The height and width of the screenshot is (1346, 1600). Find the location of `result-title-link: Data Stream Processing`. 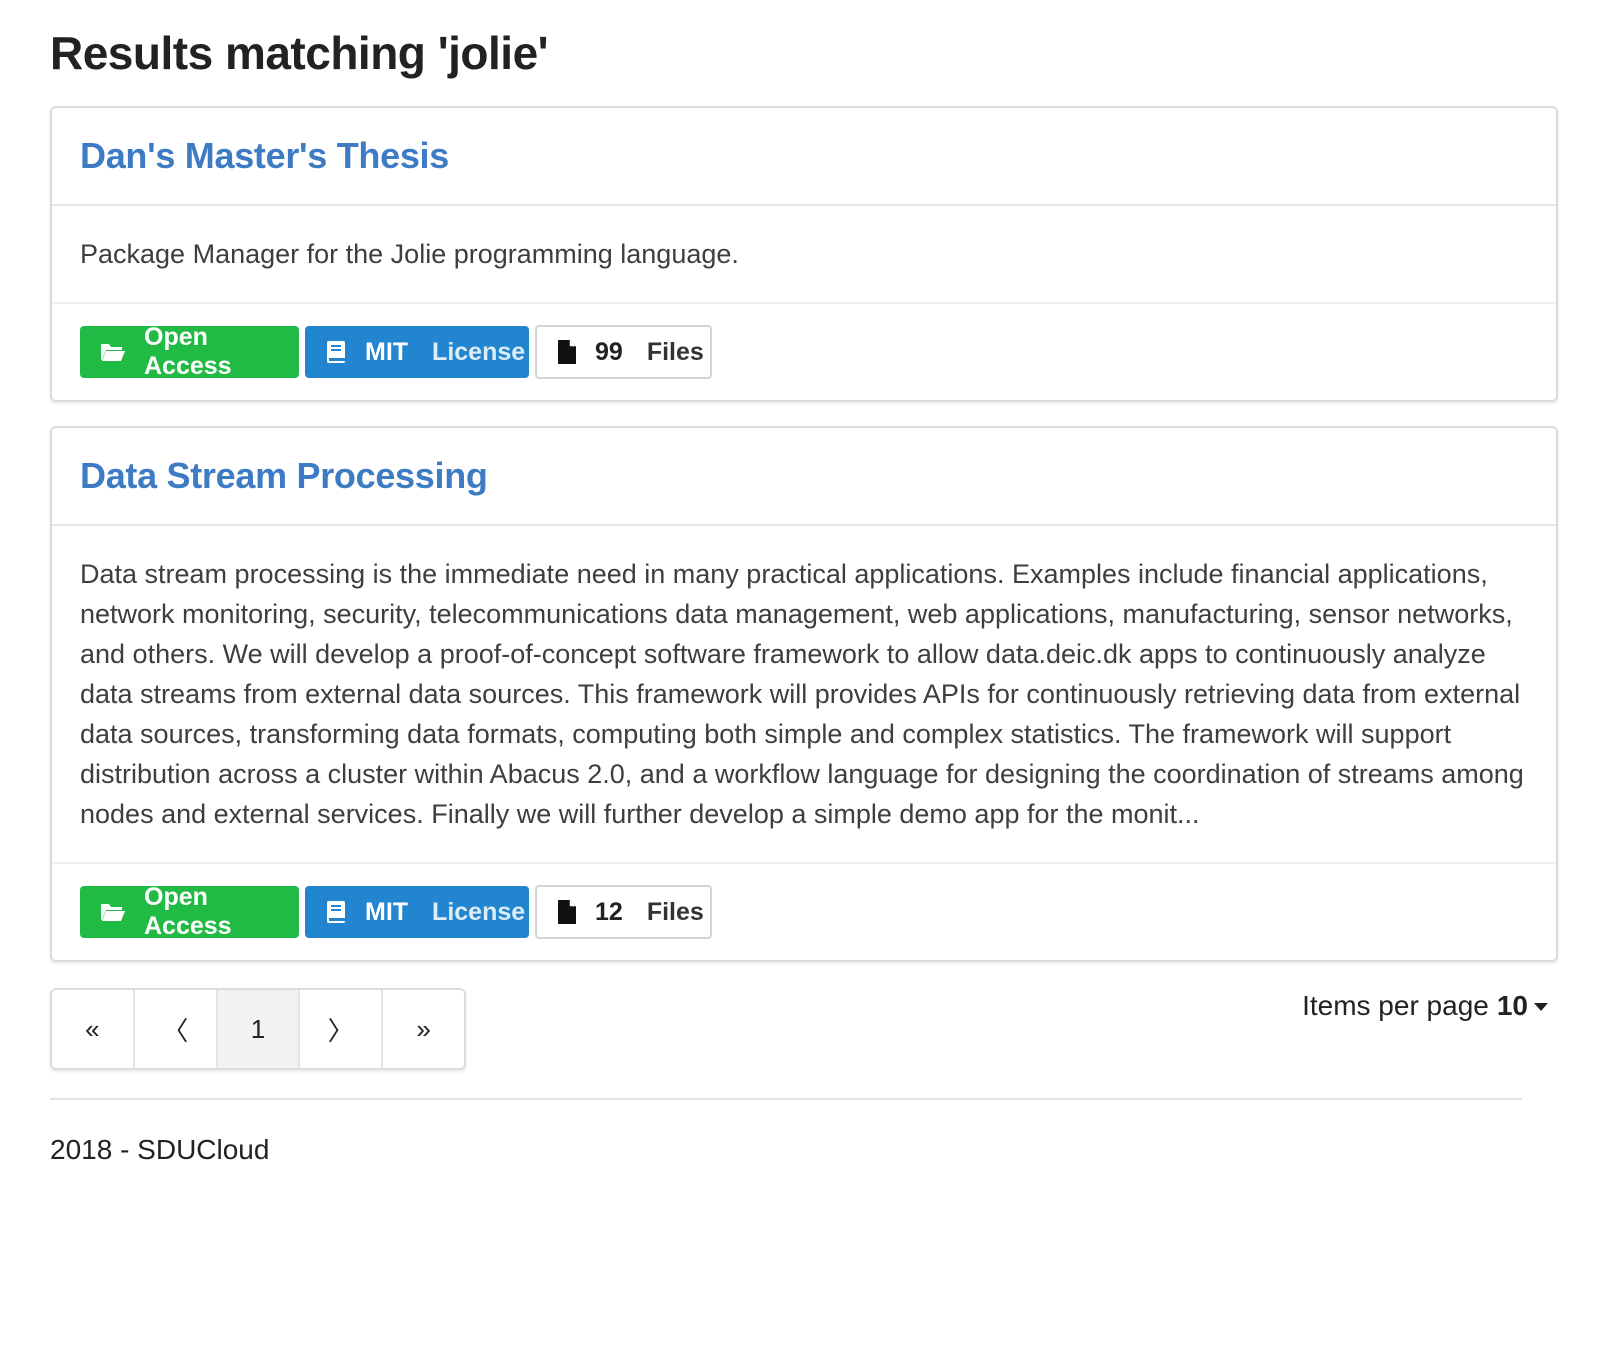

result-title-link: Data Stream Processing is located at coordinates (284, 476).